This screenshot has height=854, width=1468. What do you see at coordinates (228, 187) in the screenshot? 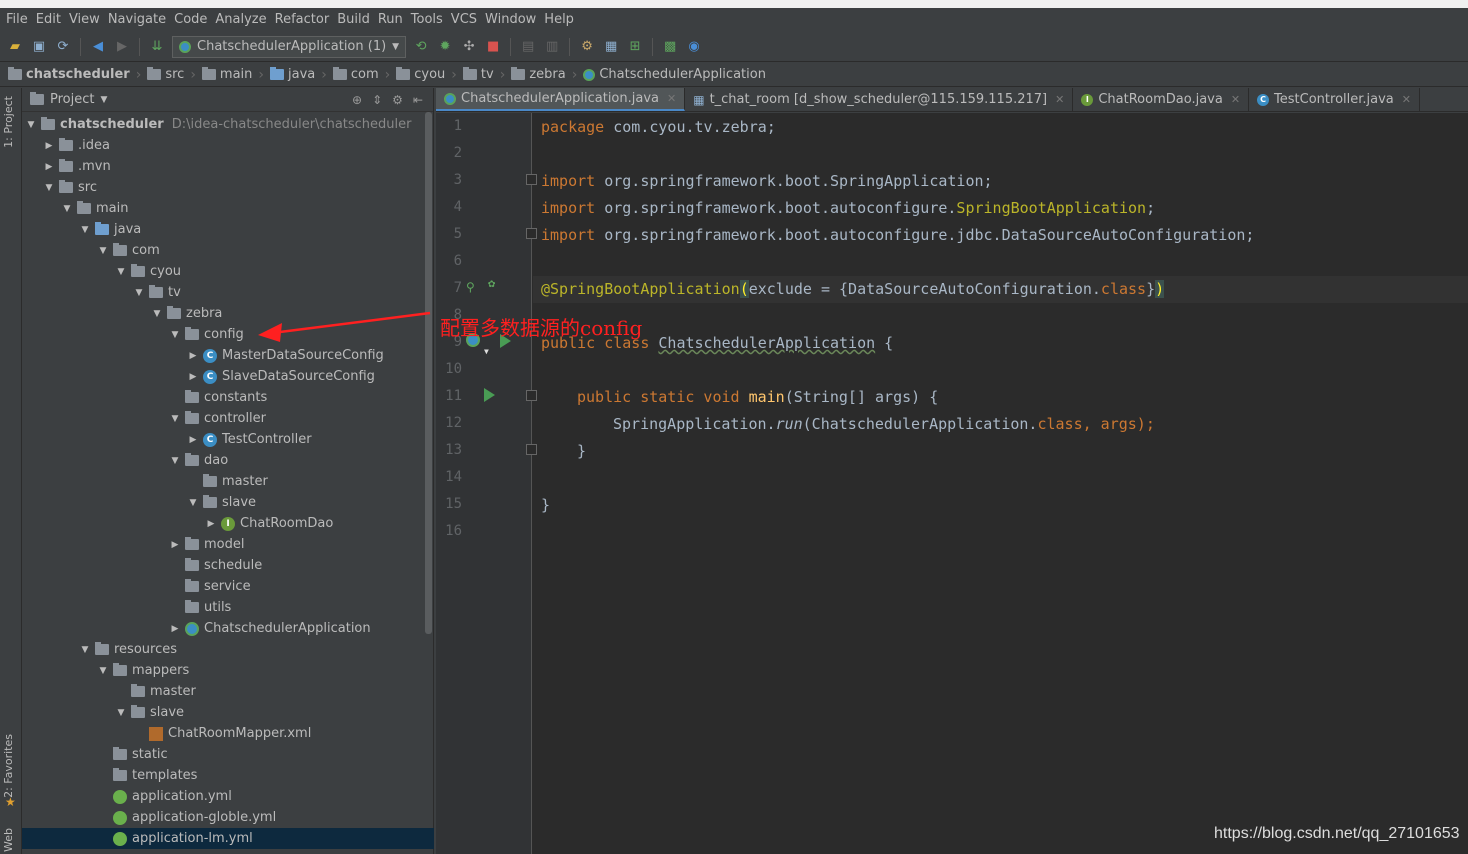
I see `tree-node: ▼ src` at bounding box center [228, 187].